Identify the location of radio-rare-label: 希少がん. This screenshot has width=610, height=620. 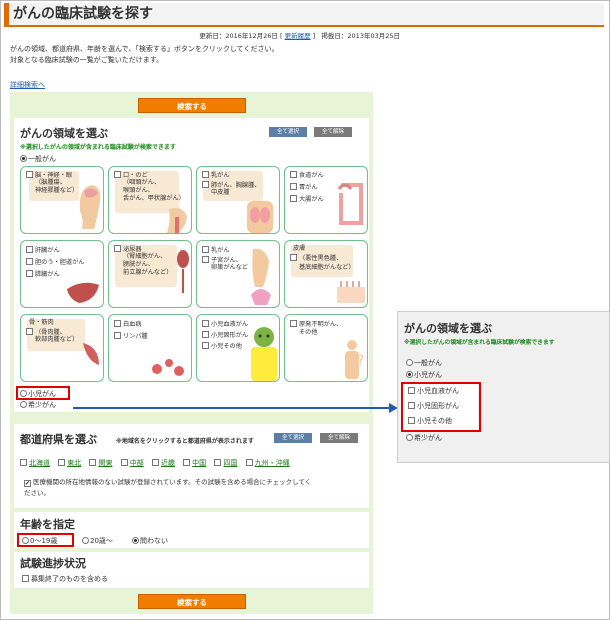
(42, 405).